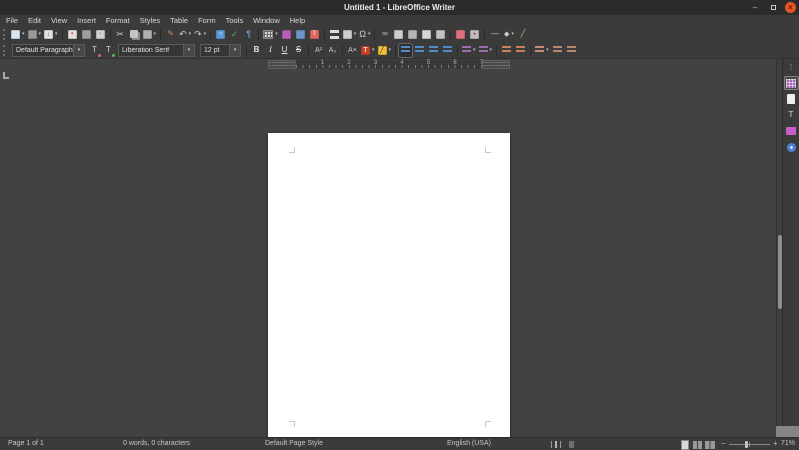 This screenshot has width=799, height=450. Describe the element at coordinates (156, 50) in the screenshot. I see `font-name-select: Liberation Serif ▾` at that location.